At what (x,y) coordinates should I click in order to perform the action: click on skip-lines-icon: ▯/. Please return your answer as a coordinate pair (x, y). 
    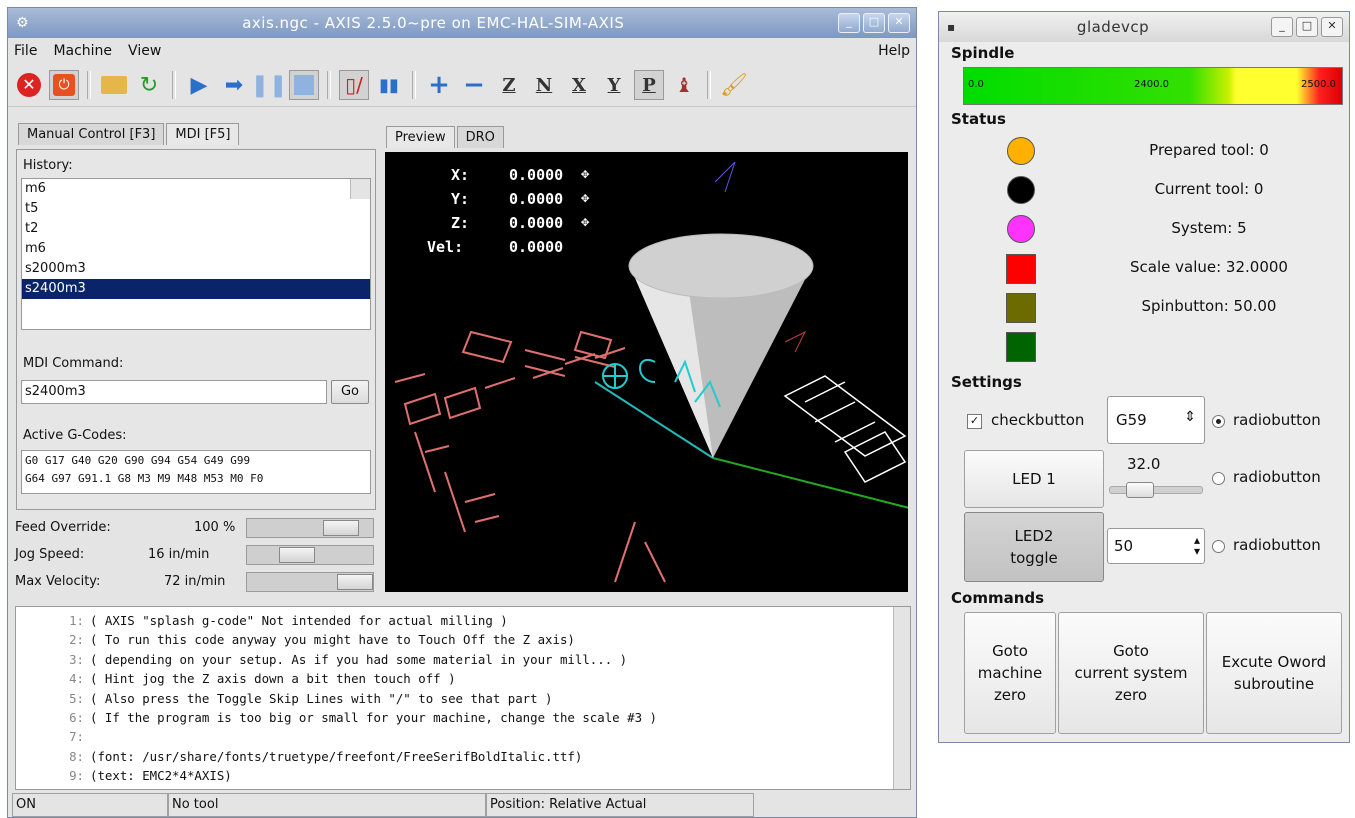
    Looking at the image, I should click on (354, 85).